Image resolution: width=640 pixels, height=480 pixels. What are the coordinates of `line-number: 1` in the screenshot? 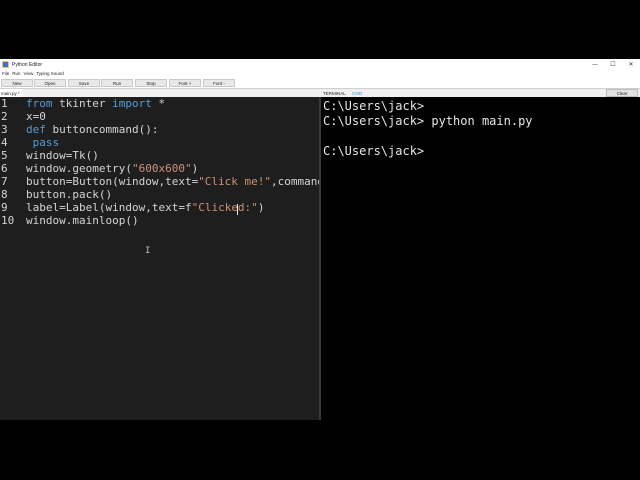 It's located at (4, 103).